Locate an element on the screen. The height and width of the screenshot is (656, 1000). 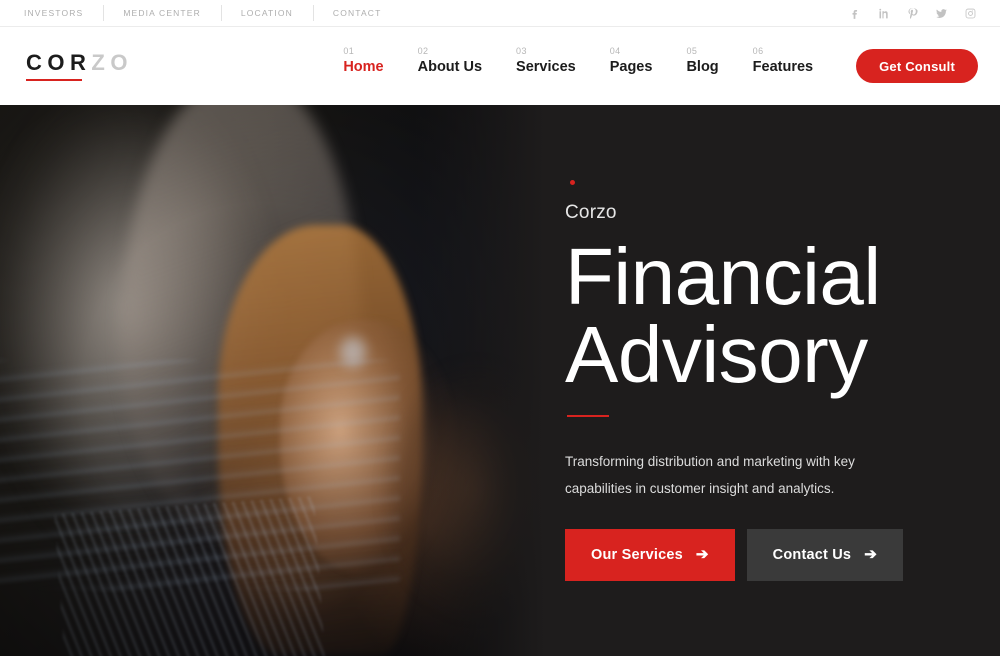
nav-item-services: 03 Services is located at coordinates (546, 60).